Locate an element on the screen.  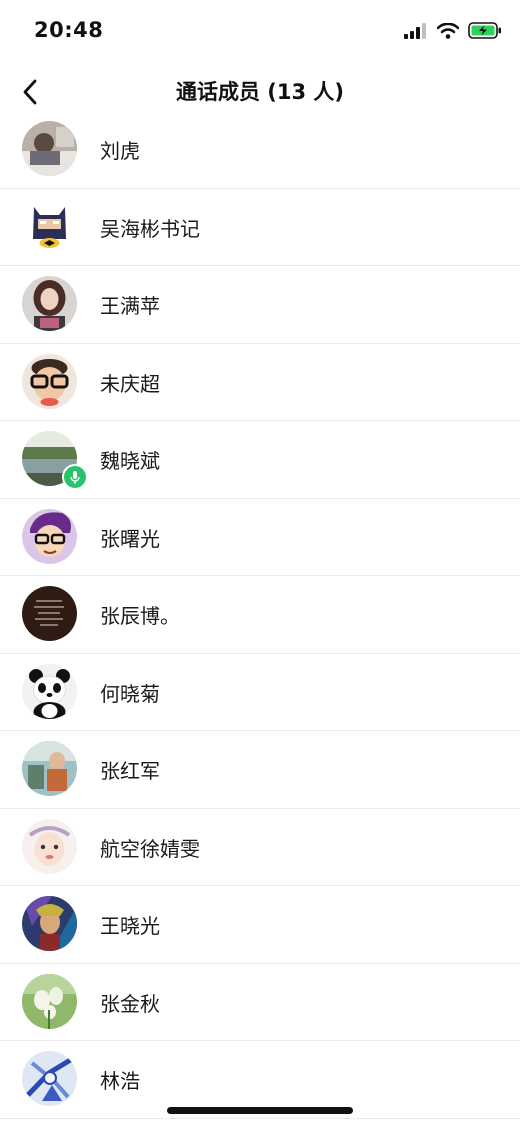
page-title: 通话成员 (13 人) is located at coordinates (260, 92).